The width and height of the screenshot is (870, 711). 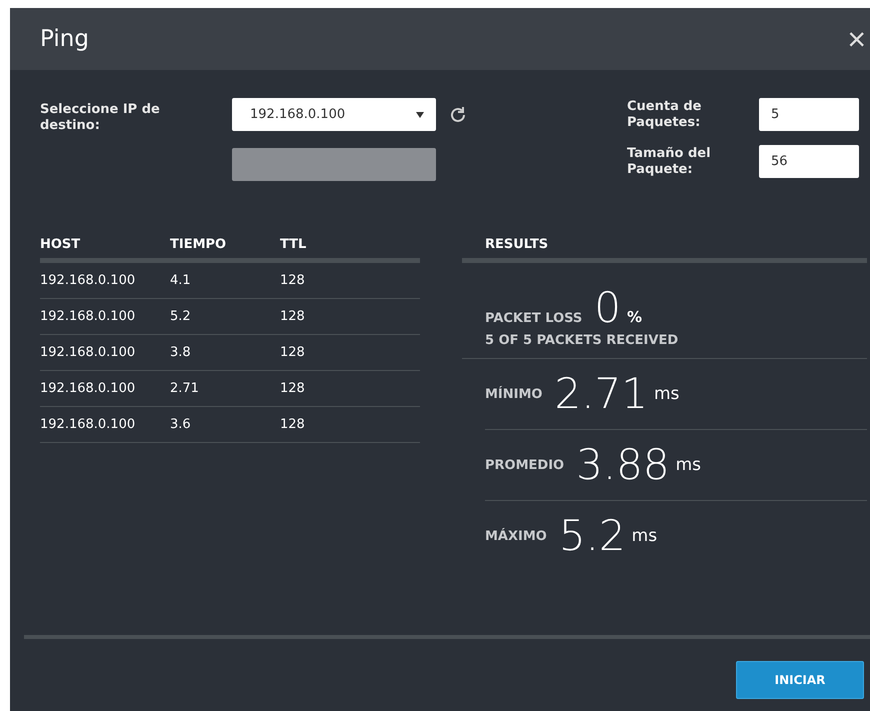 What do you see at coordinates (516, 244) in the screenshot?
I see `results-heading: RESULTS` at bounding box center [516, 244].